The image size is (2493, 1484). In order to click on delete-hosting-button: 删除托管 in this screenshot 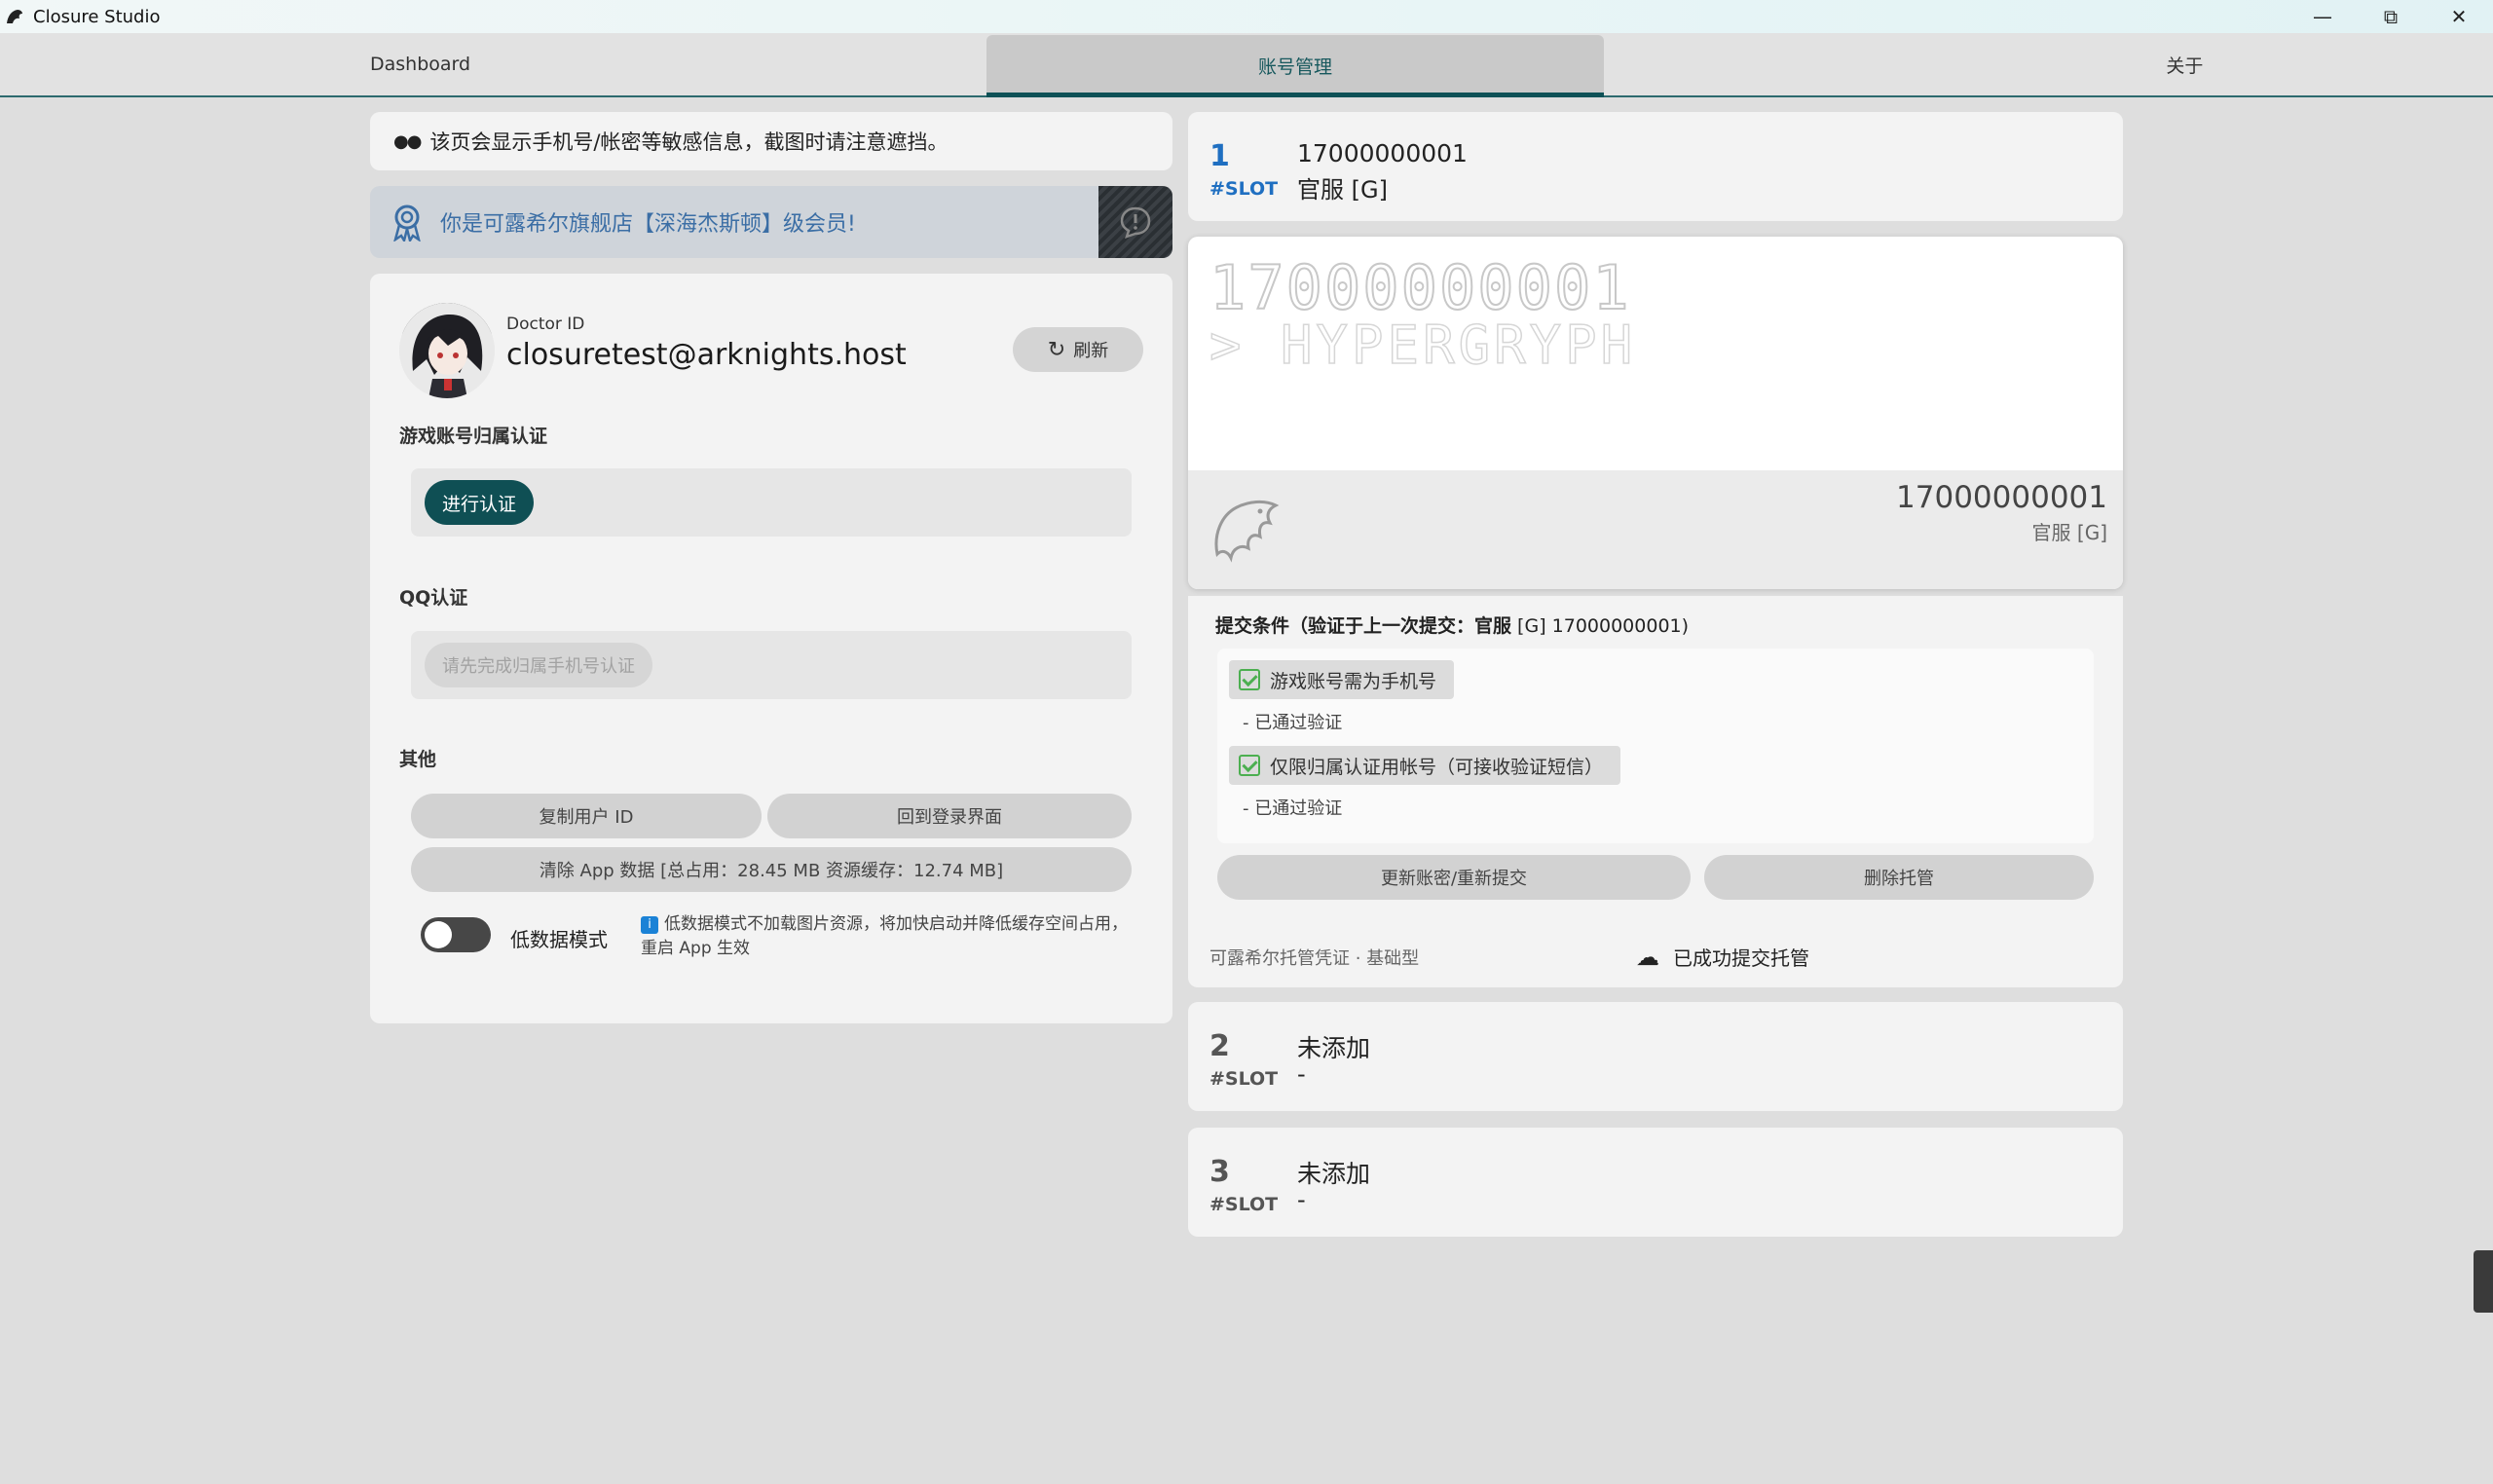, I will do `click(1899, 877)`.